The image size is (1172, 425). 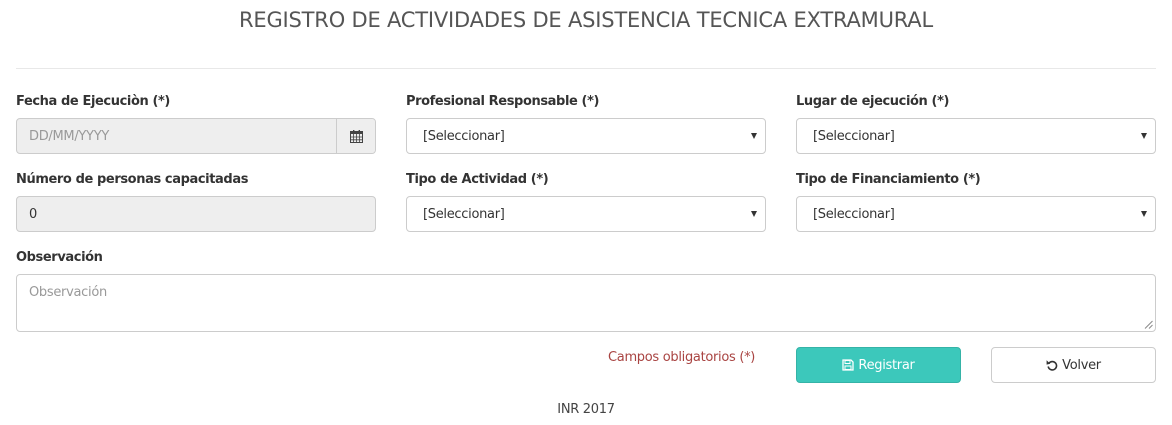 I want to click on personas-value: 0, so click(x=33, y=214).